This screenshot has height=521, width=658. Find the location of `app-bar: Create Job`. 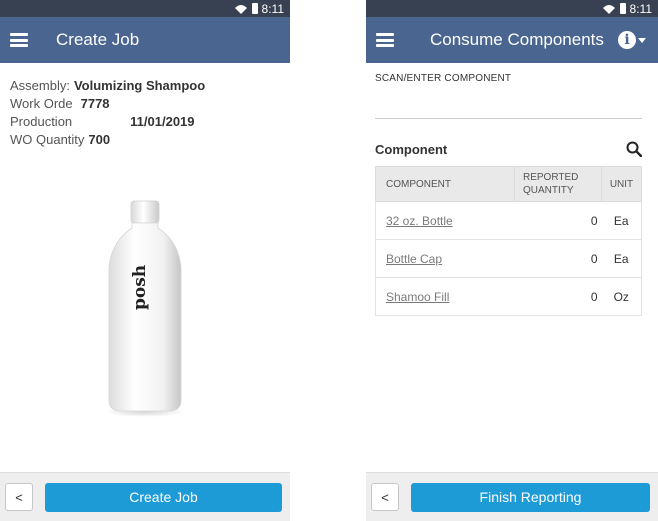

app-bar: Create Job is located at coordinates (145, 40).